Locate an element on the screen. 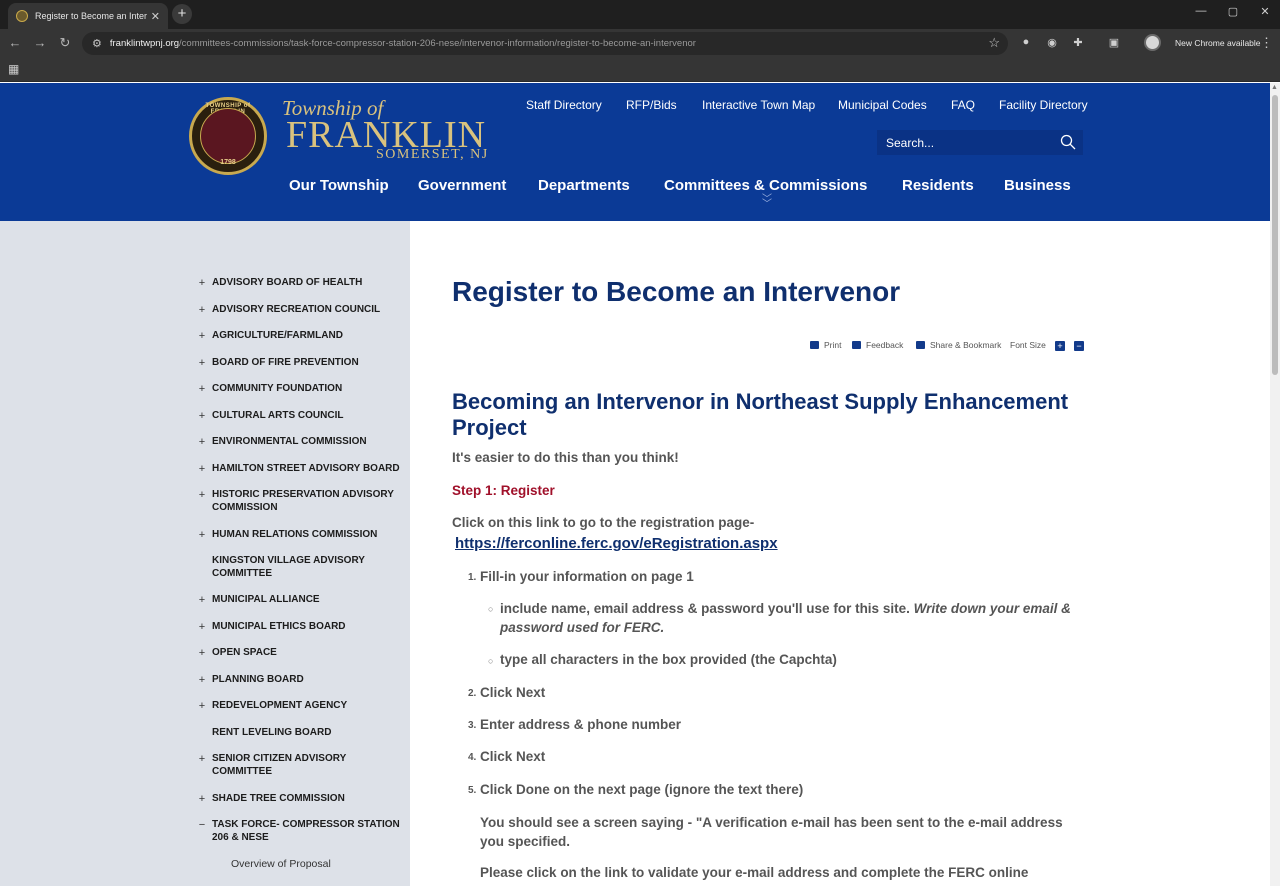 Image resolution: width=1280 pixels, height=886 pixels. search-input is located at coordinates (971, 142).